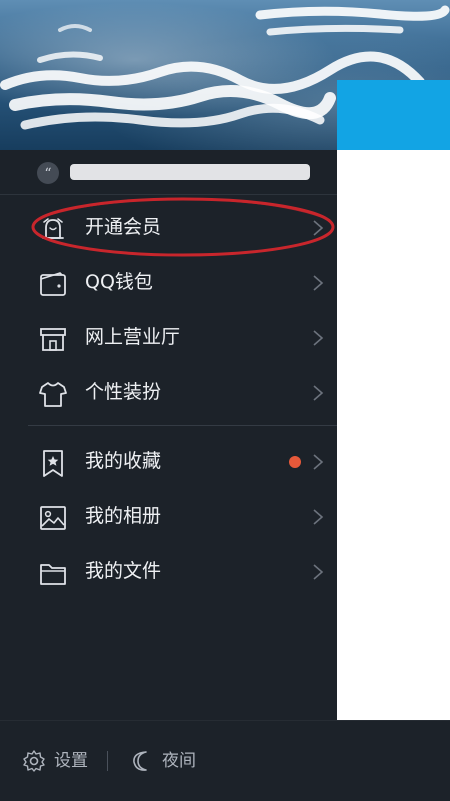 Image resolution: width=450 pixels, height=801 pixels. What do you see at coordinates (133, 337) in the screenshot?
I see `menu-item-label: 网上营业厅` at bounding box center [133, 337].